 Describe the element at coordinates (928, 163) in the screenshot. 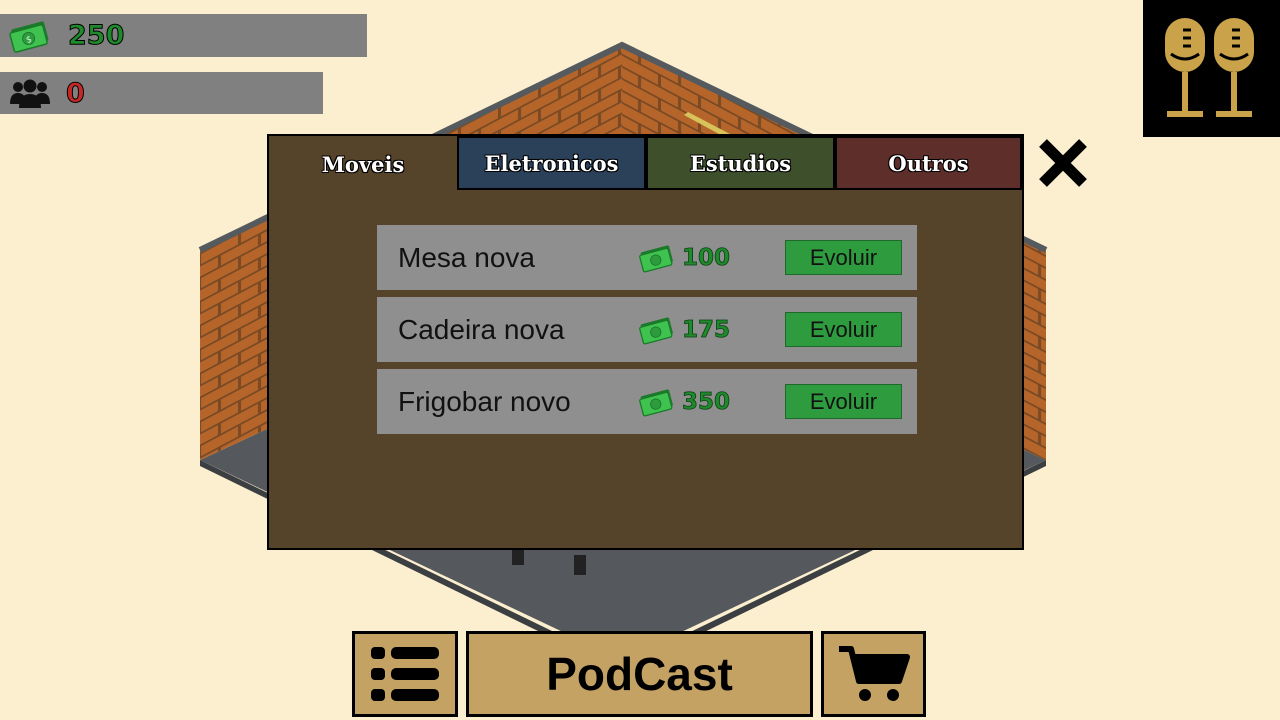

I see `tab-outros: Outros` at that location.